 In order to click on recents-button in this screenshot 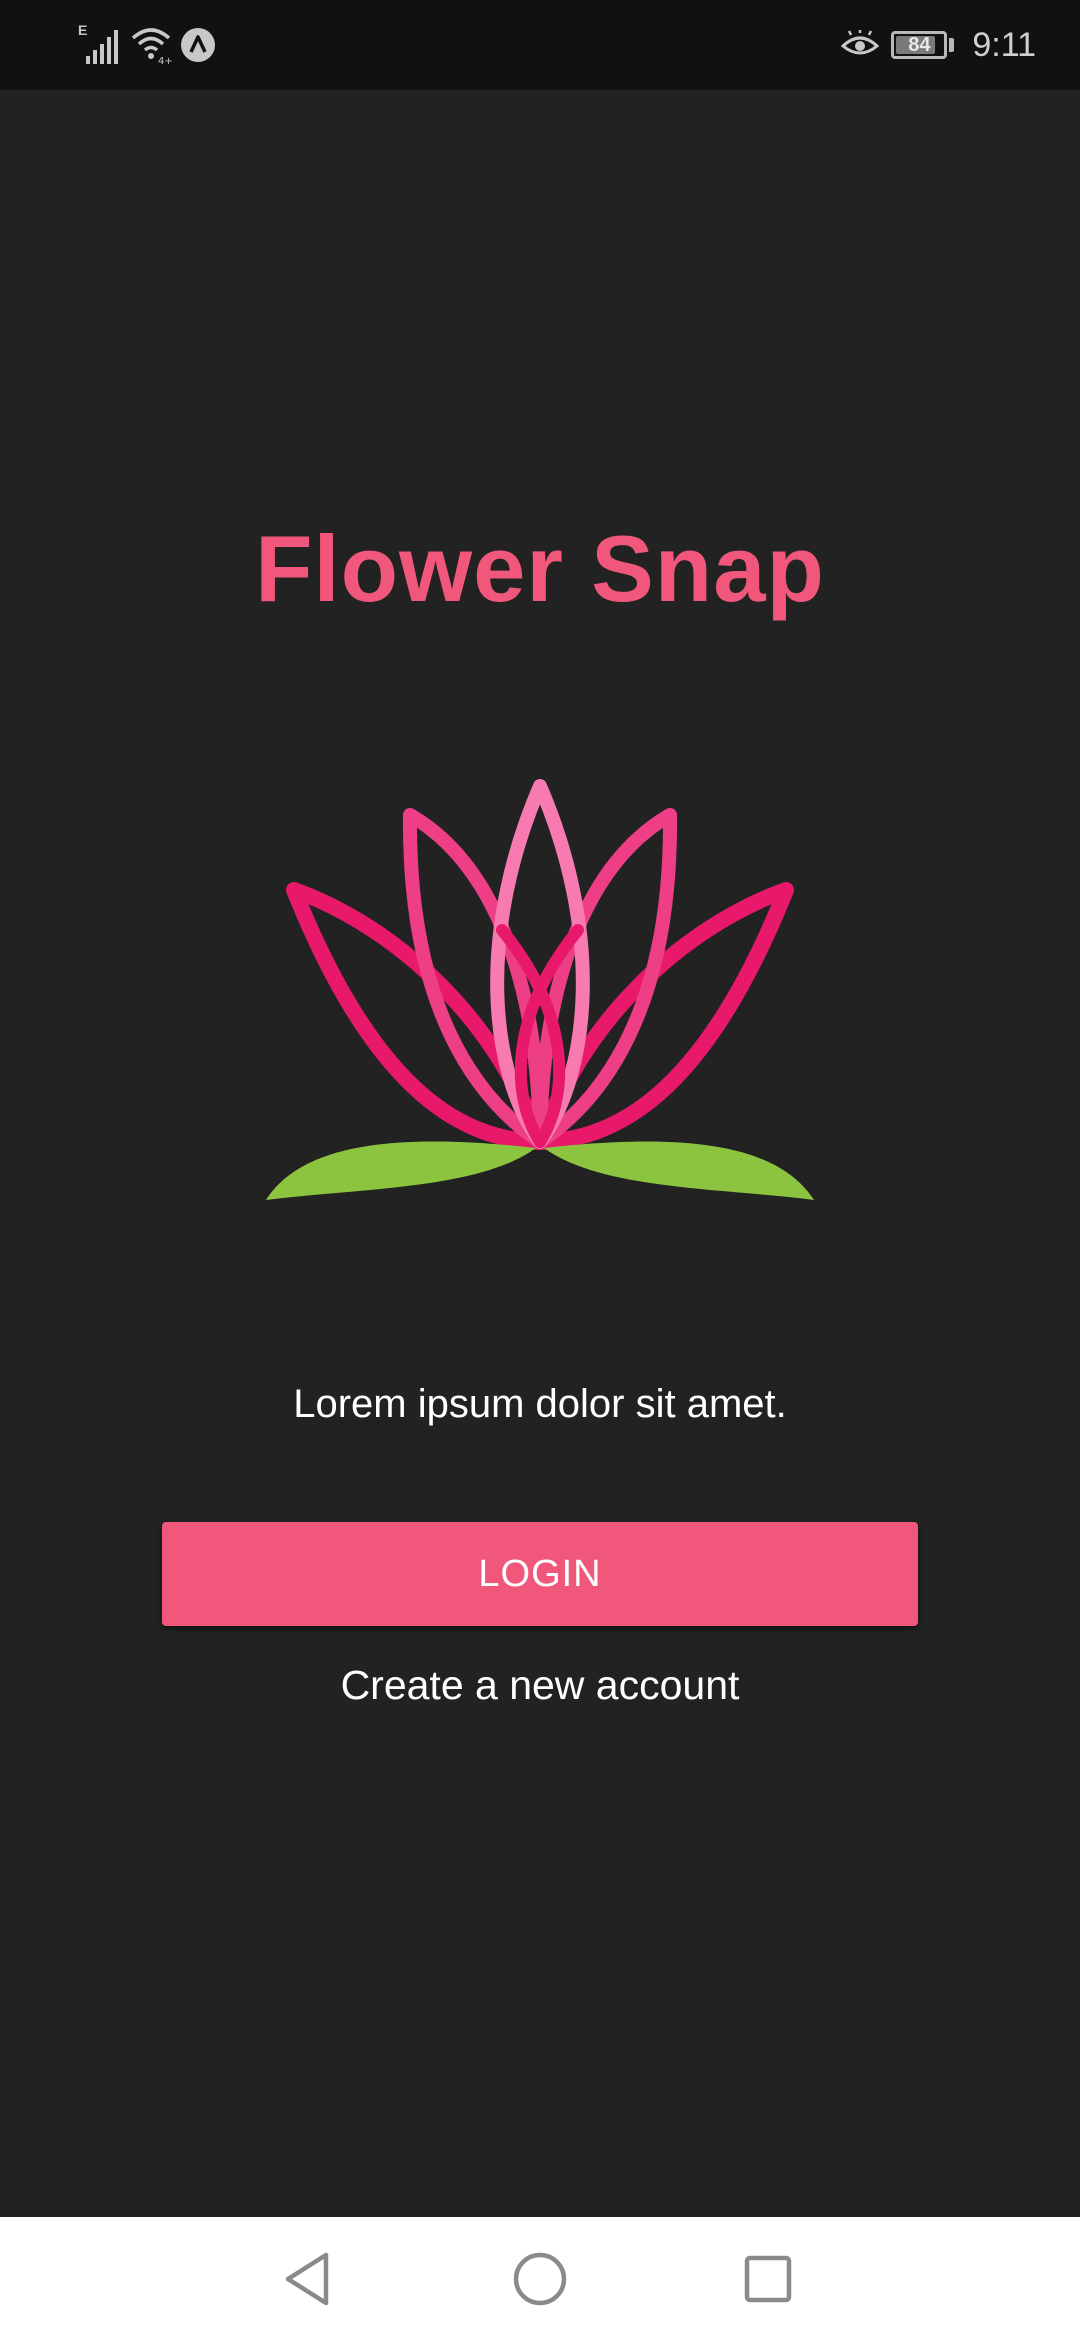, I will do `click(768, 2279)`.